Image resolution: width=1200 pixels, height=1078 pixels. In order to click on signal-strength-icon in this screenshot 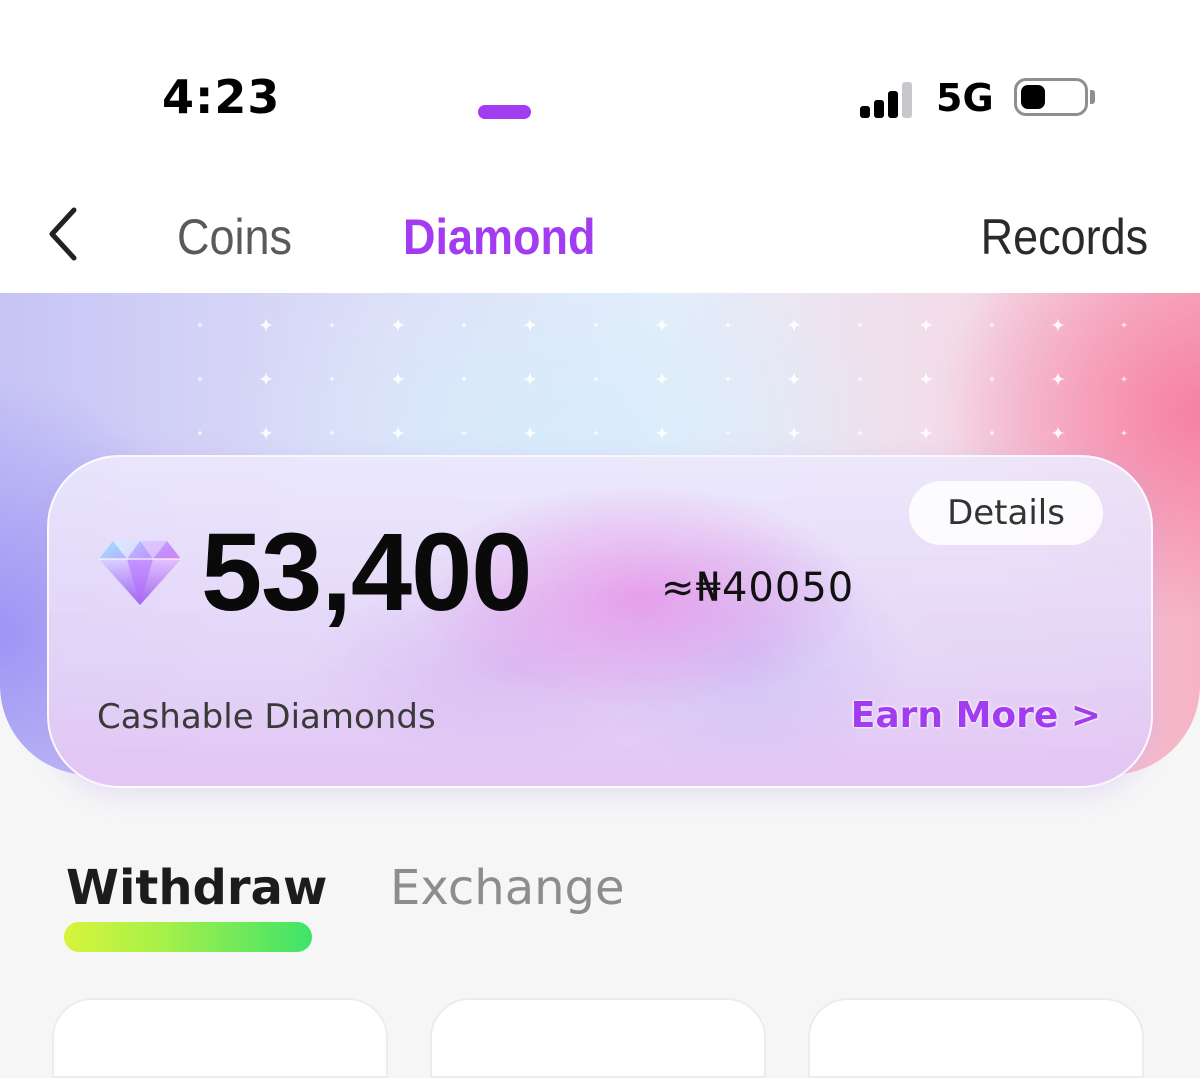, I will do `click(890, 98)`.